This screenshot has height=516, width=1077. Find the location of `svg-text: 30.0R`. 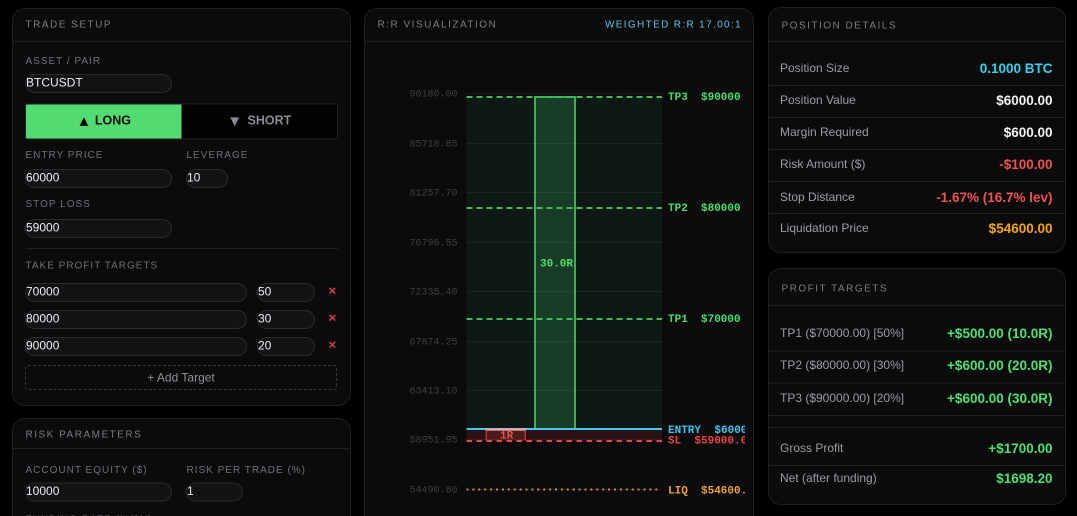

svg-text: 30.0R is located at coordinates (556, 265).